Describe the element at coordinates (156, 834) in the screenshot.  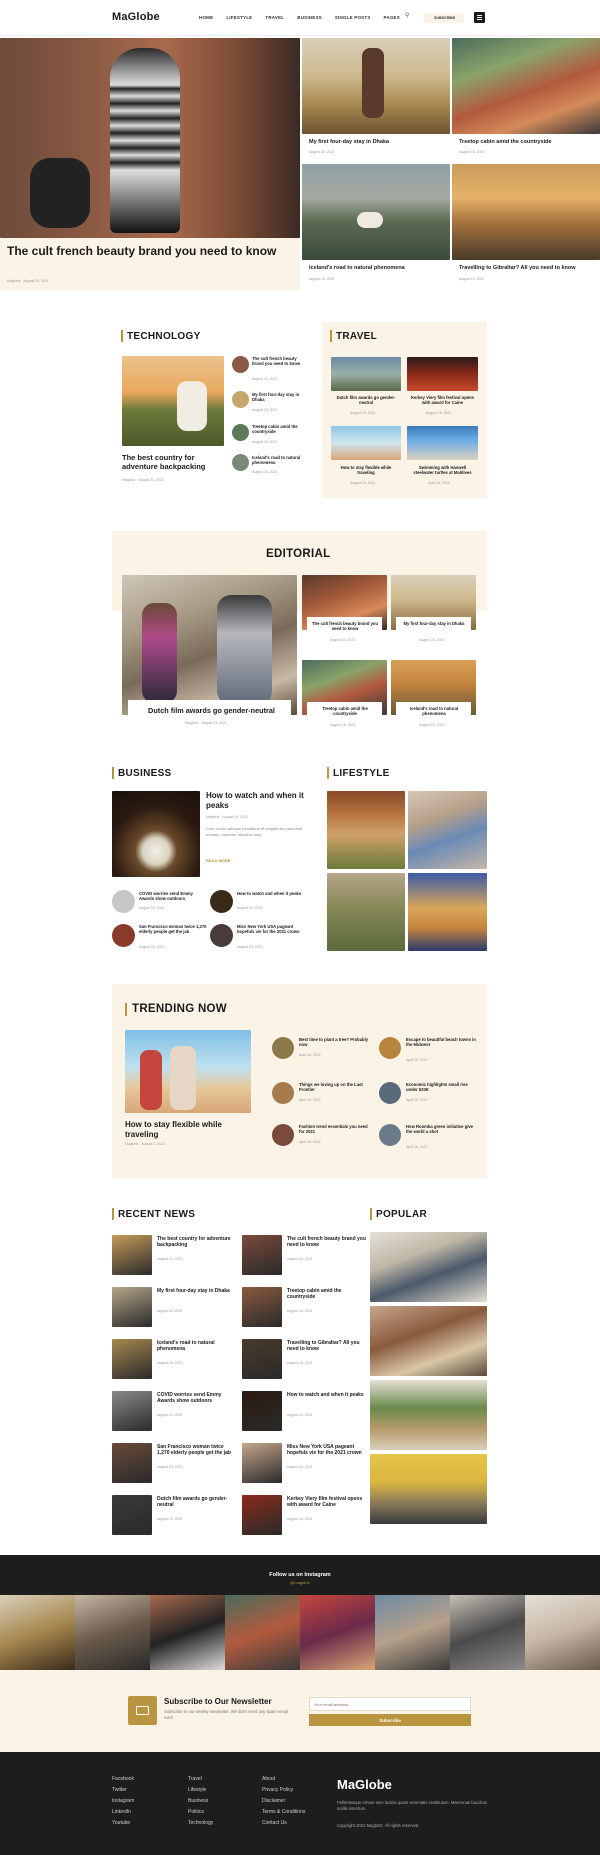
I see `business-main-image` at that location.